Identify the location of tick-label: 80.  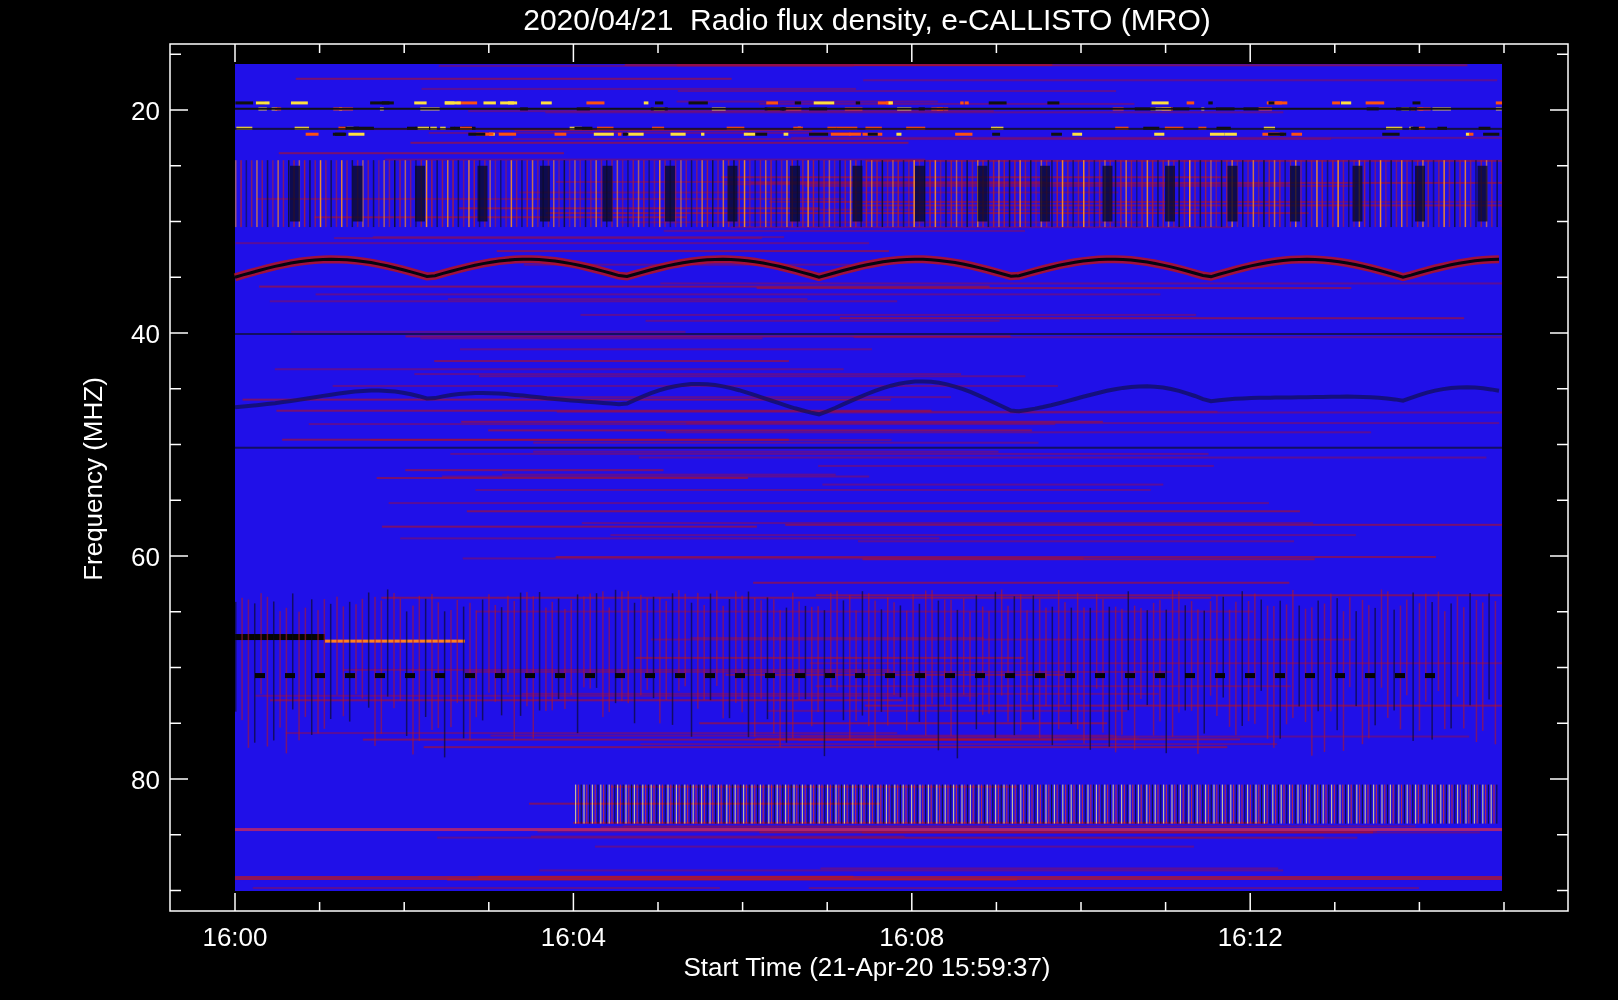
(145, 780).